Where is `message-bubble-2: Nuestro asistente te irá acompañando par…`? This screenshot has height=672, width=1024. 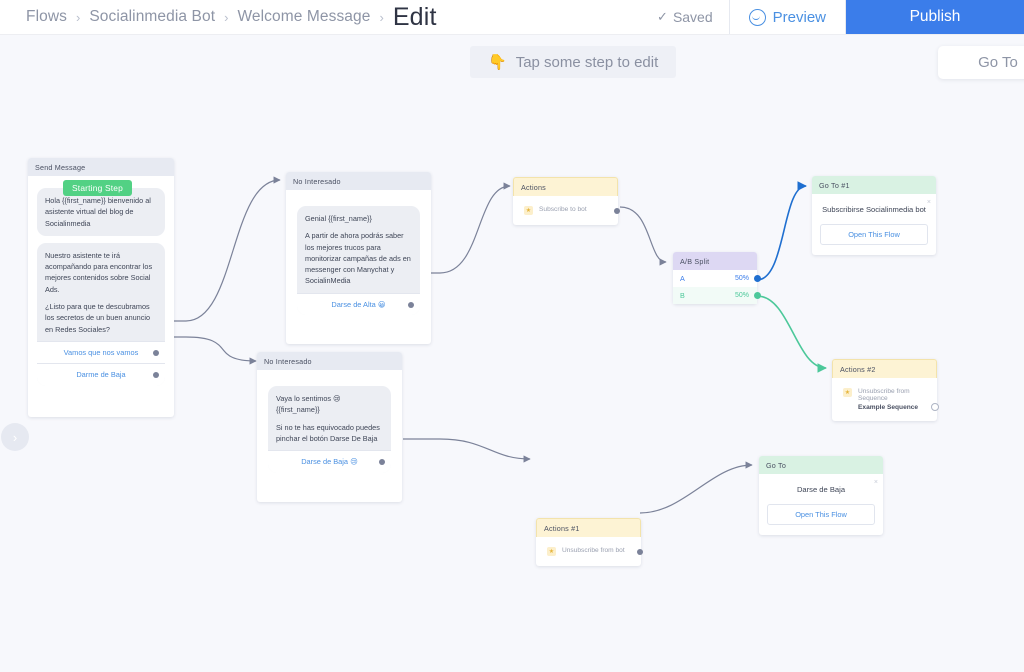 message-bubble-2: Nuestro asistente te irá acompañando par… is located at coordinates (101, 314).